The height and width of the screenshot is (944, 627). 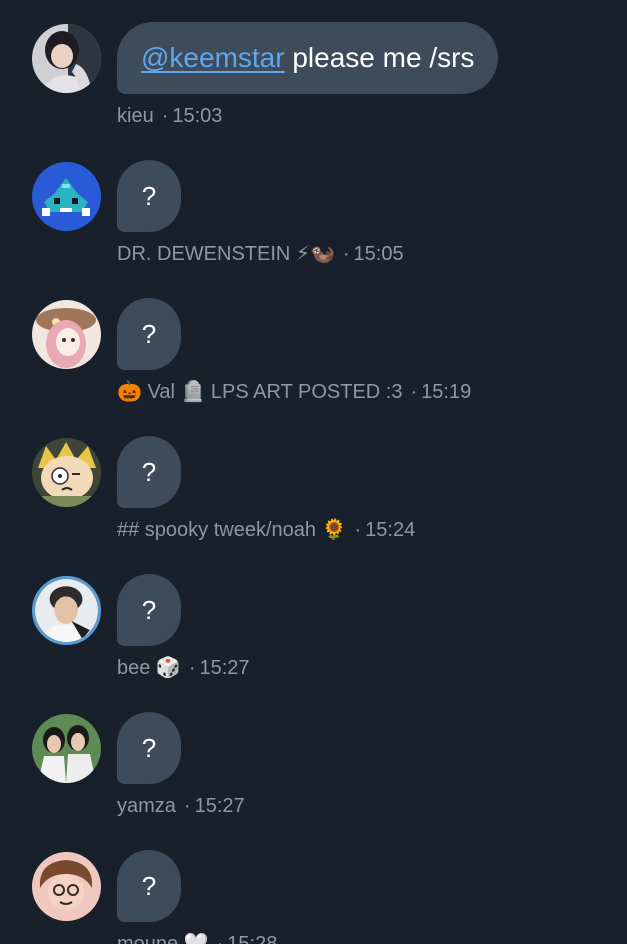 I want to click on message-row: ? yamza · 15:27, so click(x=313, y=782).